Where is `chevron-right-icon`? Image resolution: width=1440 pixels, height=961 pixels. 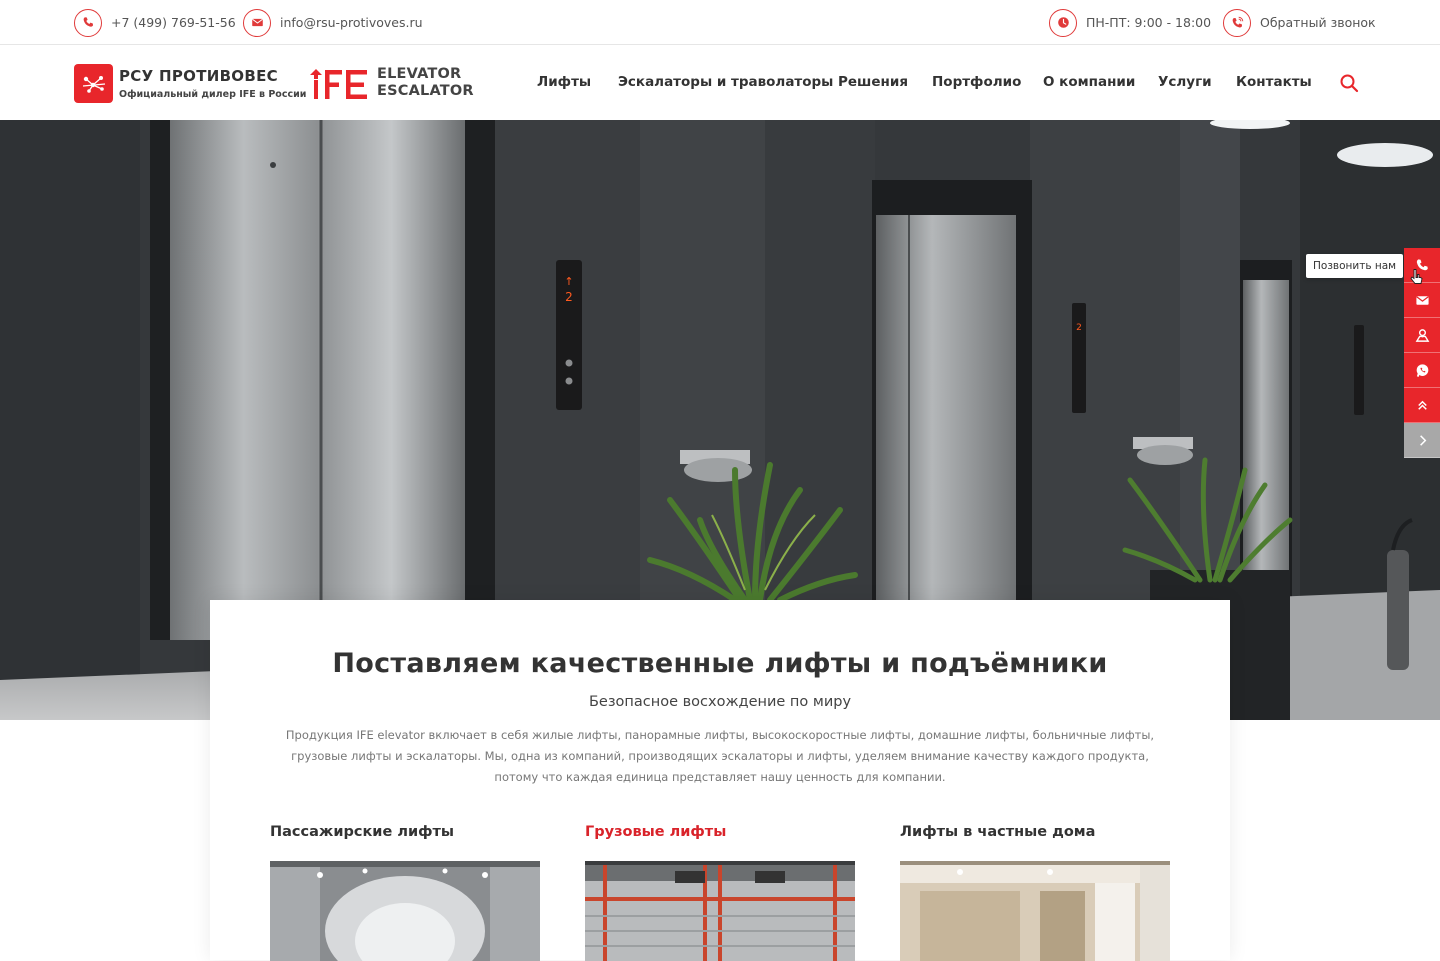 chevron-right-icon is located at coordinates (1422, 440).